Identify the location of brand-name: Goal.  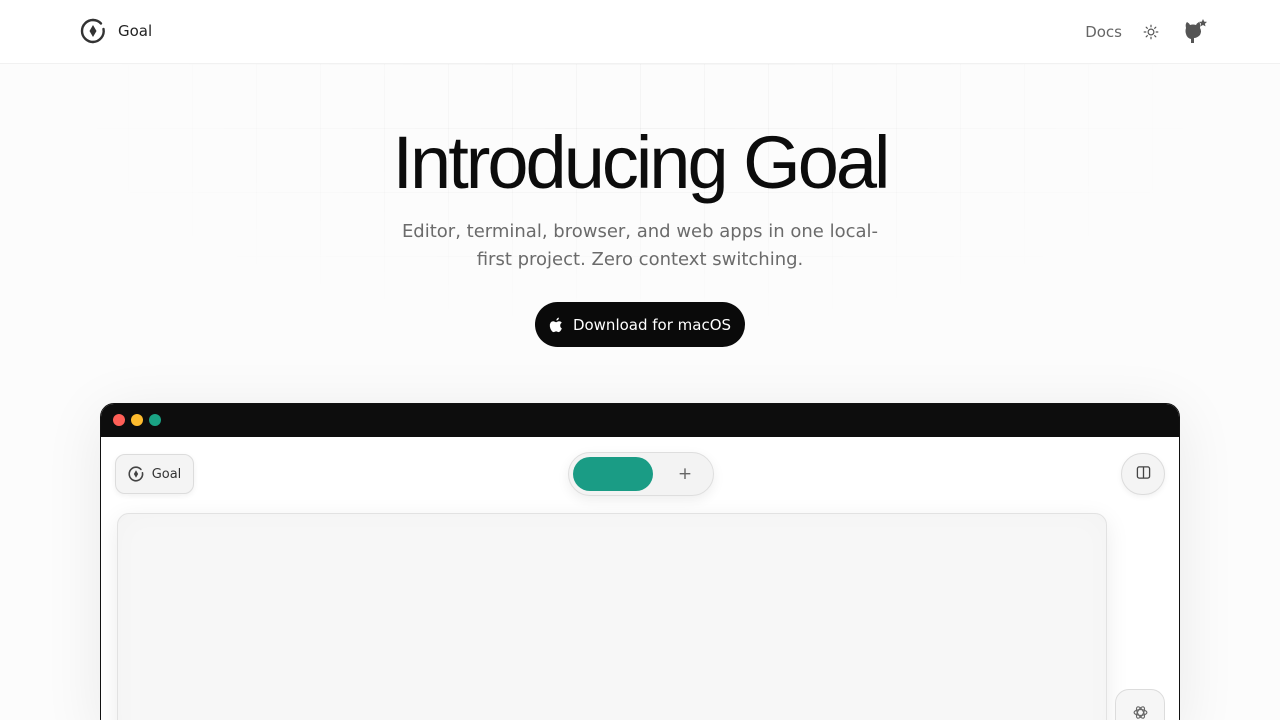
(135, 31).